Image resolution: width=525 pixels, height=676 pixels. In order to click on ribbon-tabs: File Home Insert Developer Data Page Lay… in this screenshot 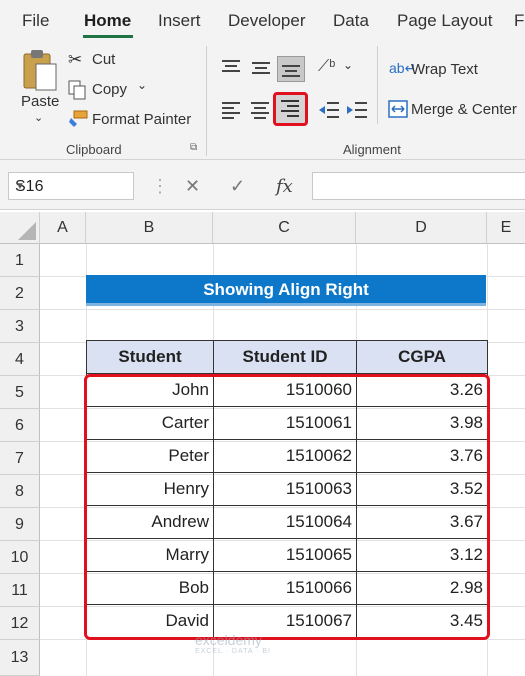, I will do `click(262, 19)`.